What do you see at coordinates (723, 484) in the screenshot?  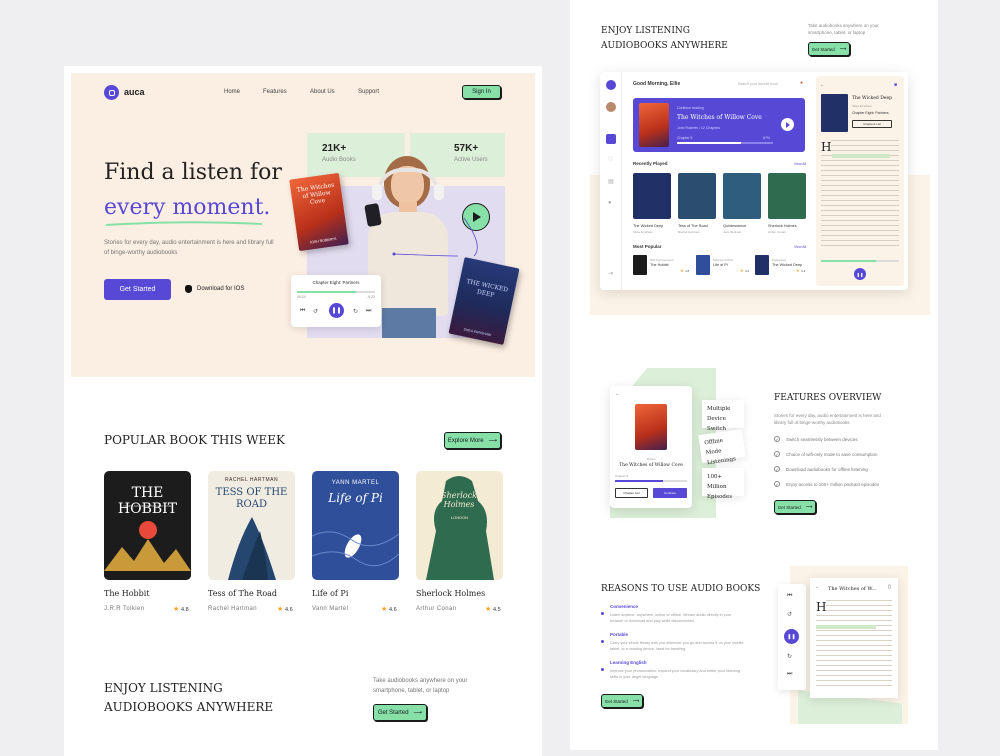 I see `feature-tag-episodes: 100+ Million Episodes` at bounding box center [723, 484].